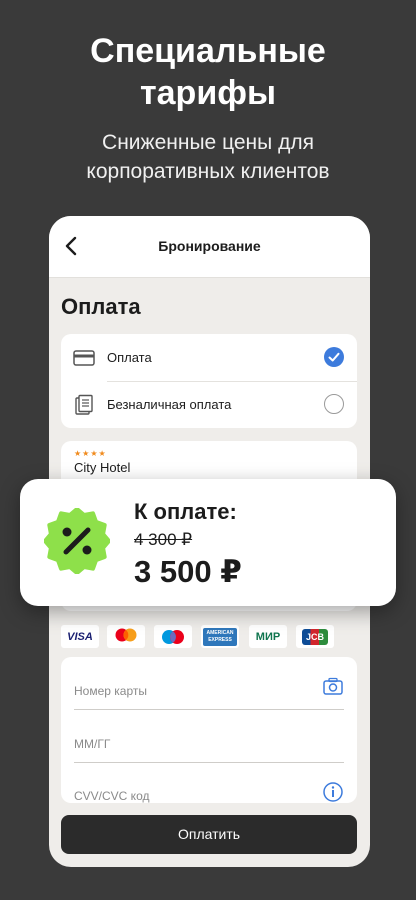  Describe the element at coordinates (163, 539) in the screenshot. I see `old-price: 4 300 ₽` at that location.